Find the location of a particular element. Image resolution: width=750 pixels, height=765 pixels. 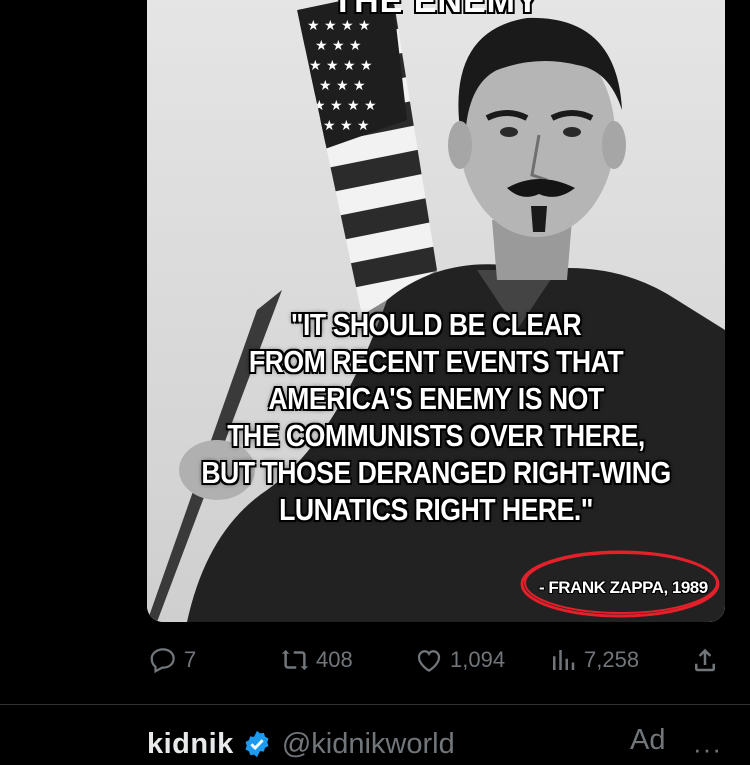

views-count: 7,258 is located at coordinates (612, 659).